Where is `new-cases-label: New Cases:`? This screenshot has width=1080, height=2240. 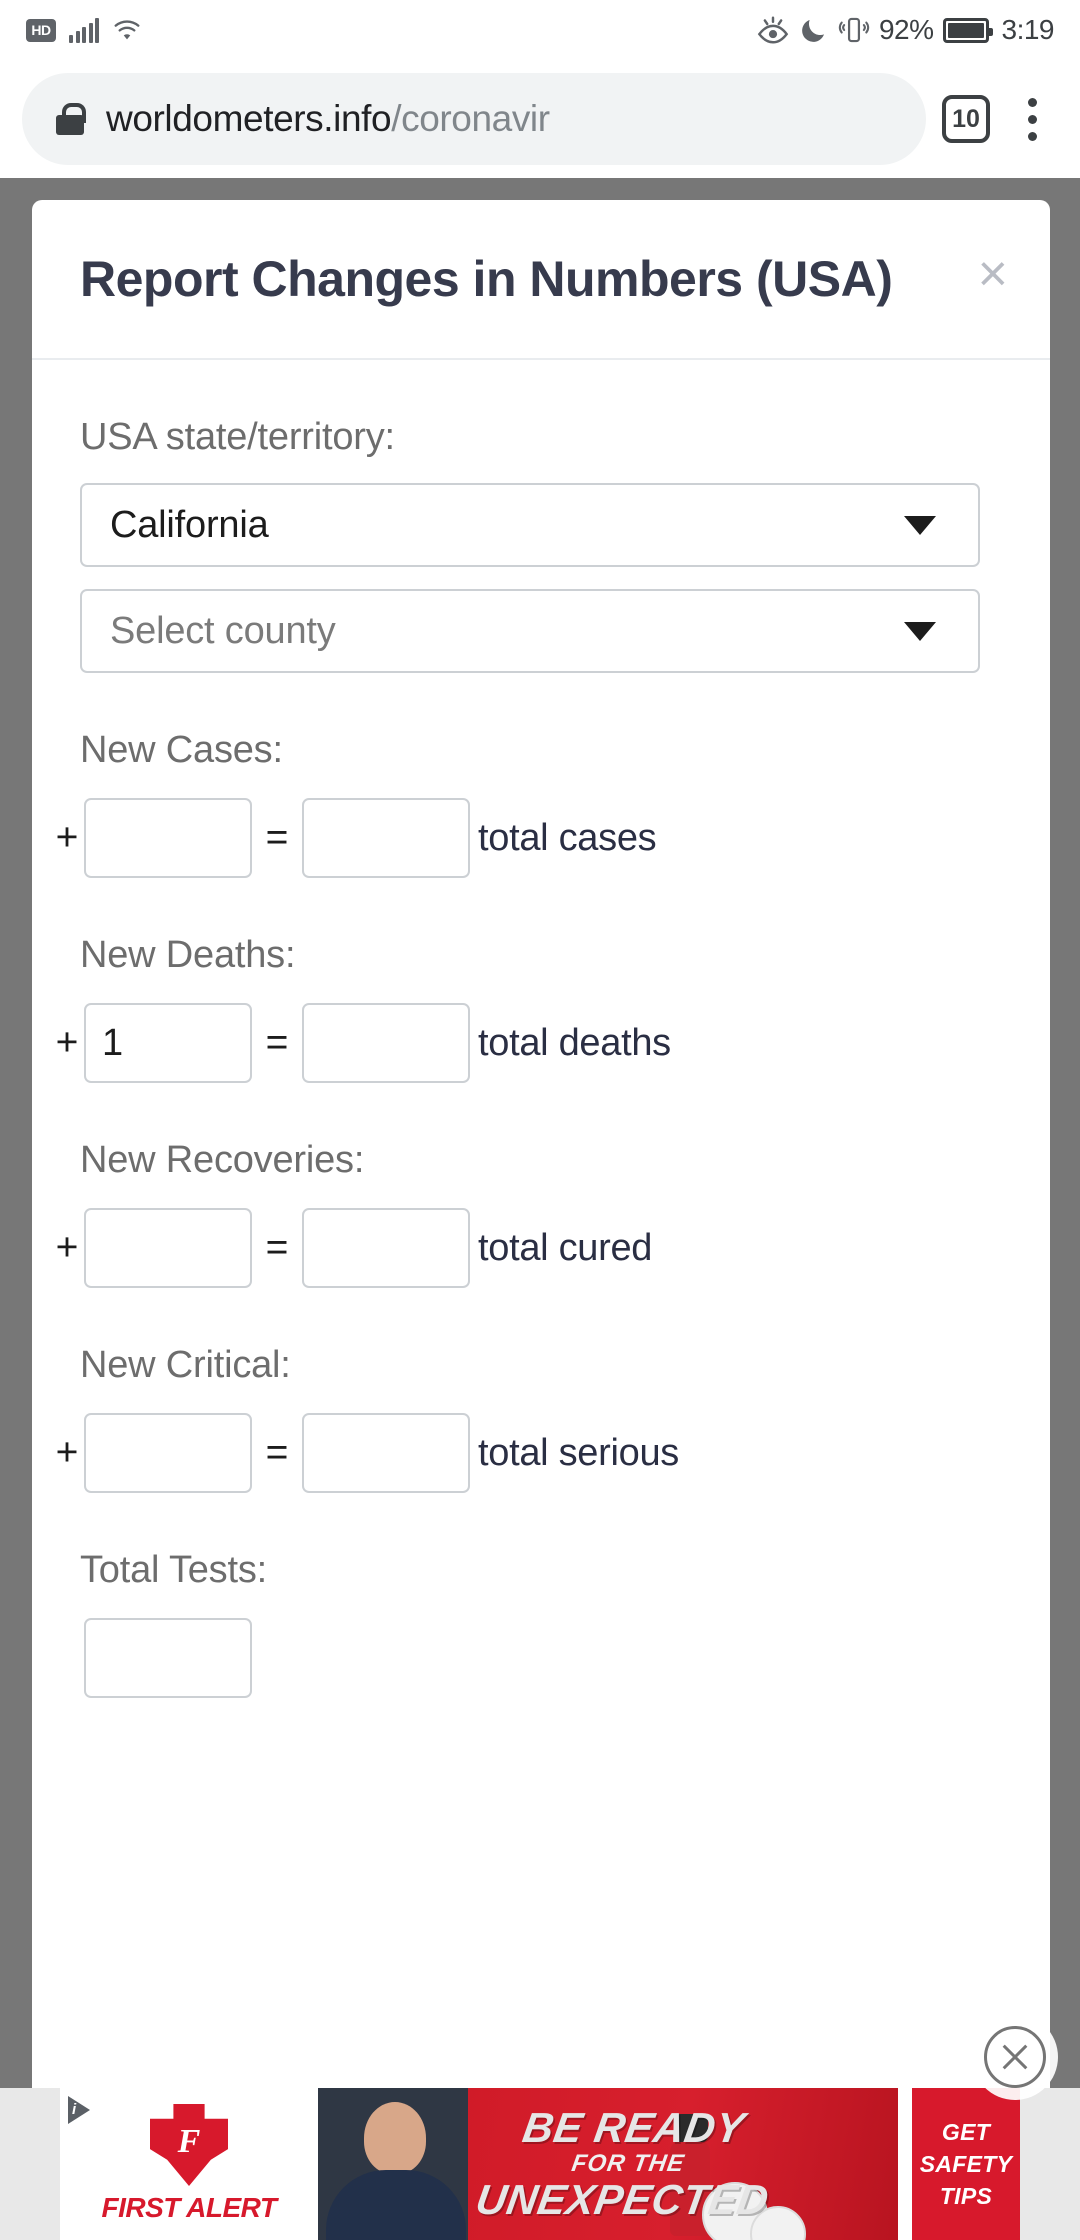
new-cases-label: New Cases: is located at coordinates (181, 750).